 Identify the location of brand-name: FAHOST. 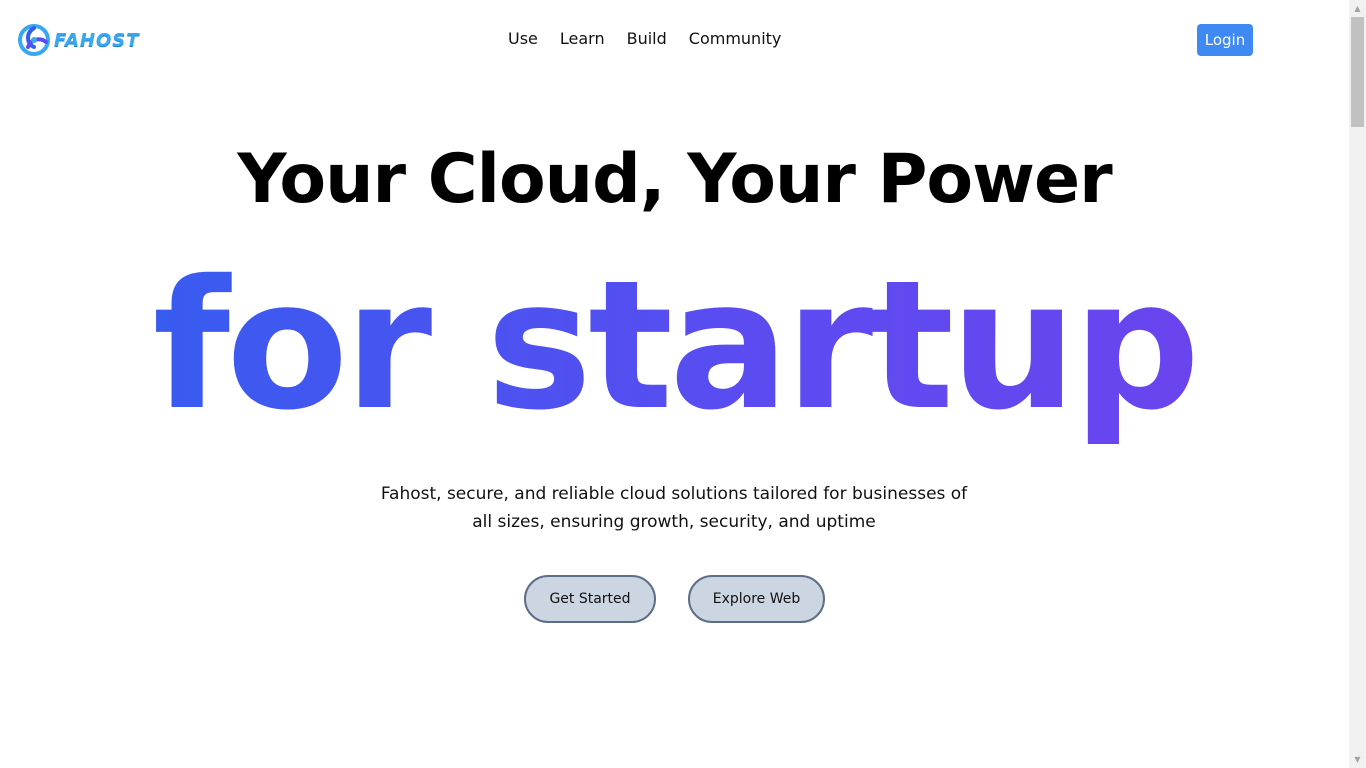
(97, 40).